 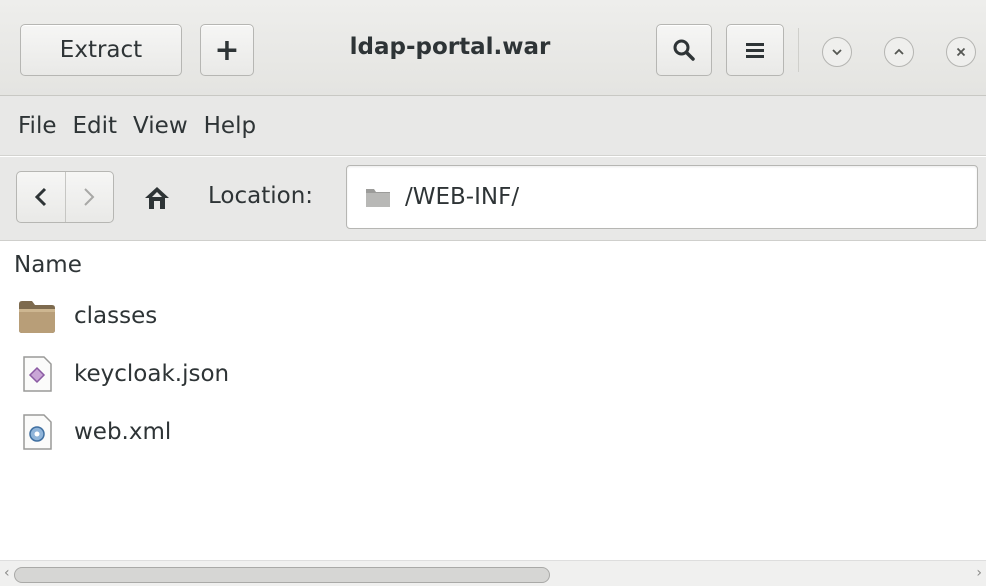 What do you see at coordinates (37, 432) in the screenshot?
I see `xml-file-icon` at bounding box center [37, 432].